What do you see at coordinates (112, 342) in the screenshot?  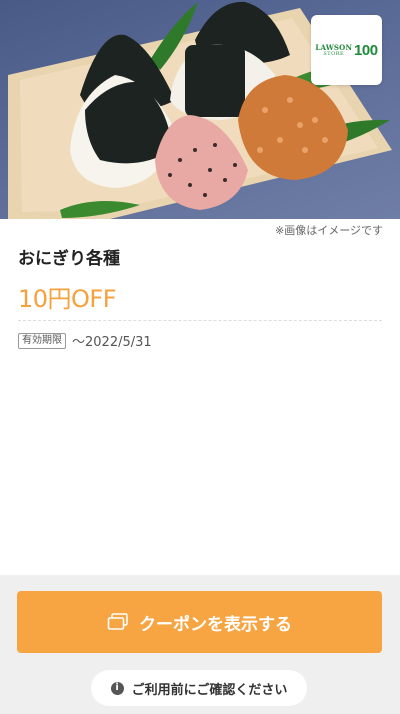 I see `expiry-value: 〜2022/5/31` at bounding box center [112, 342].